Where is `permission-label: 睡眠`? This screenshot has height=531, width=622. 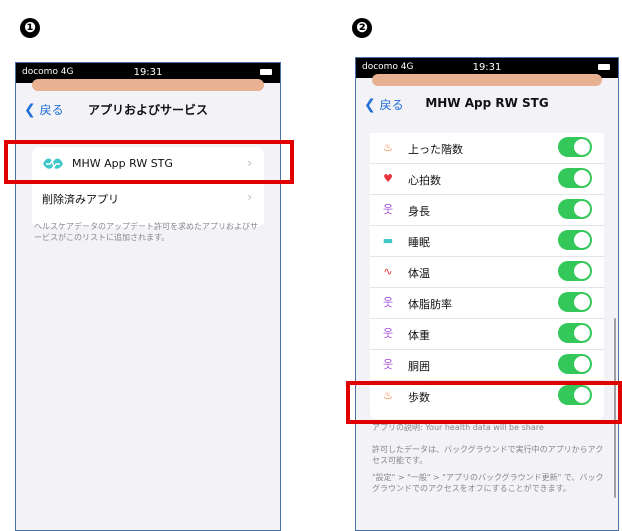
permission-label: 睡眠 is located at coordinates (419, 242).